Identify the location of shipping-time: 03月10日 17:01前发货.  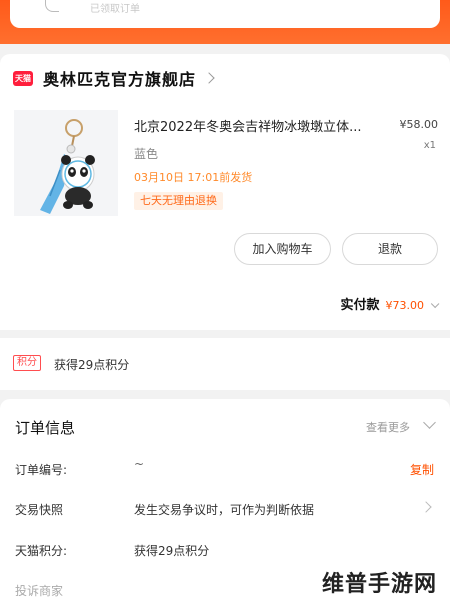
(193, 177).